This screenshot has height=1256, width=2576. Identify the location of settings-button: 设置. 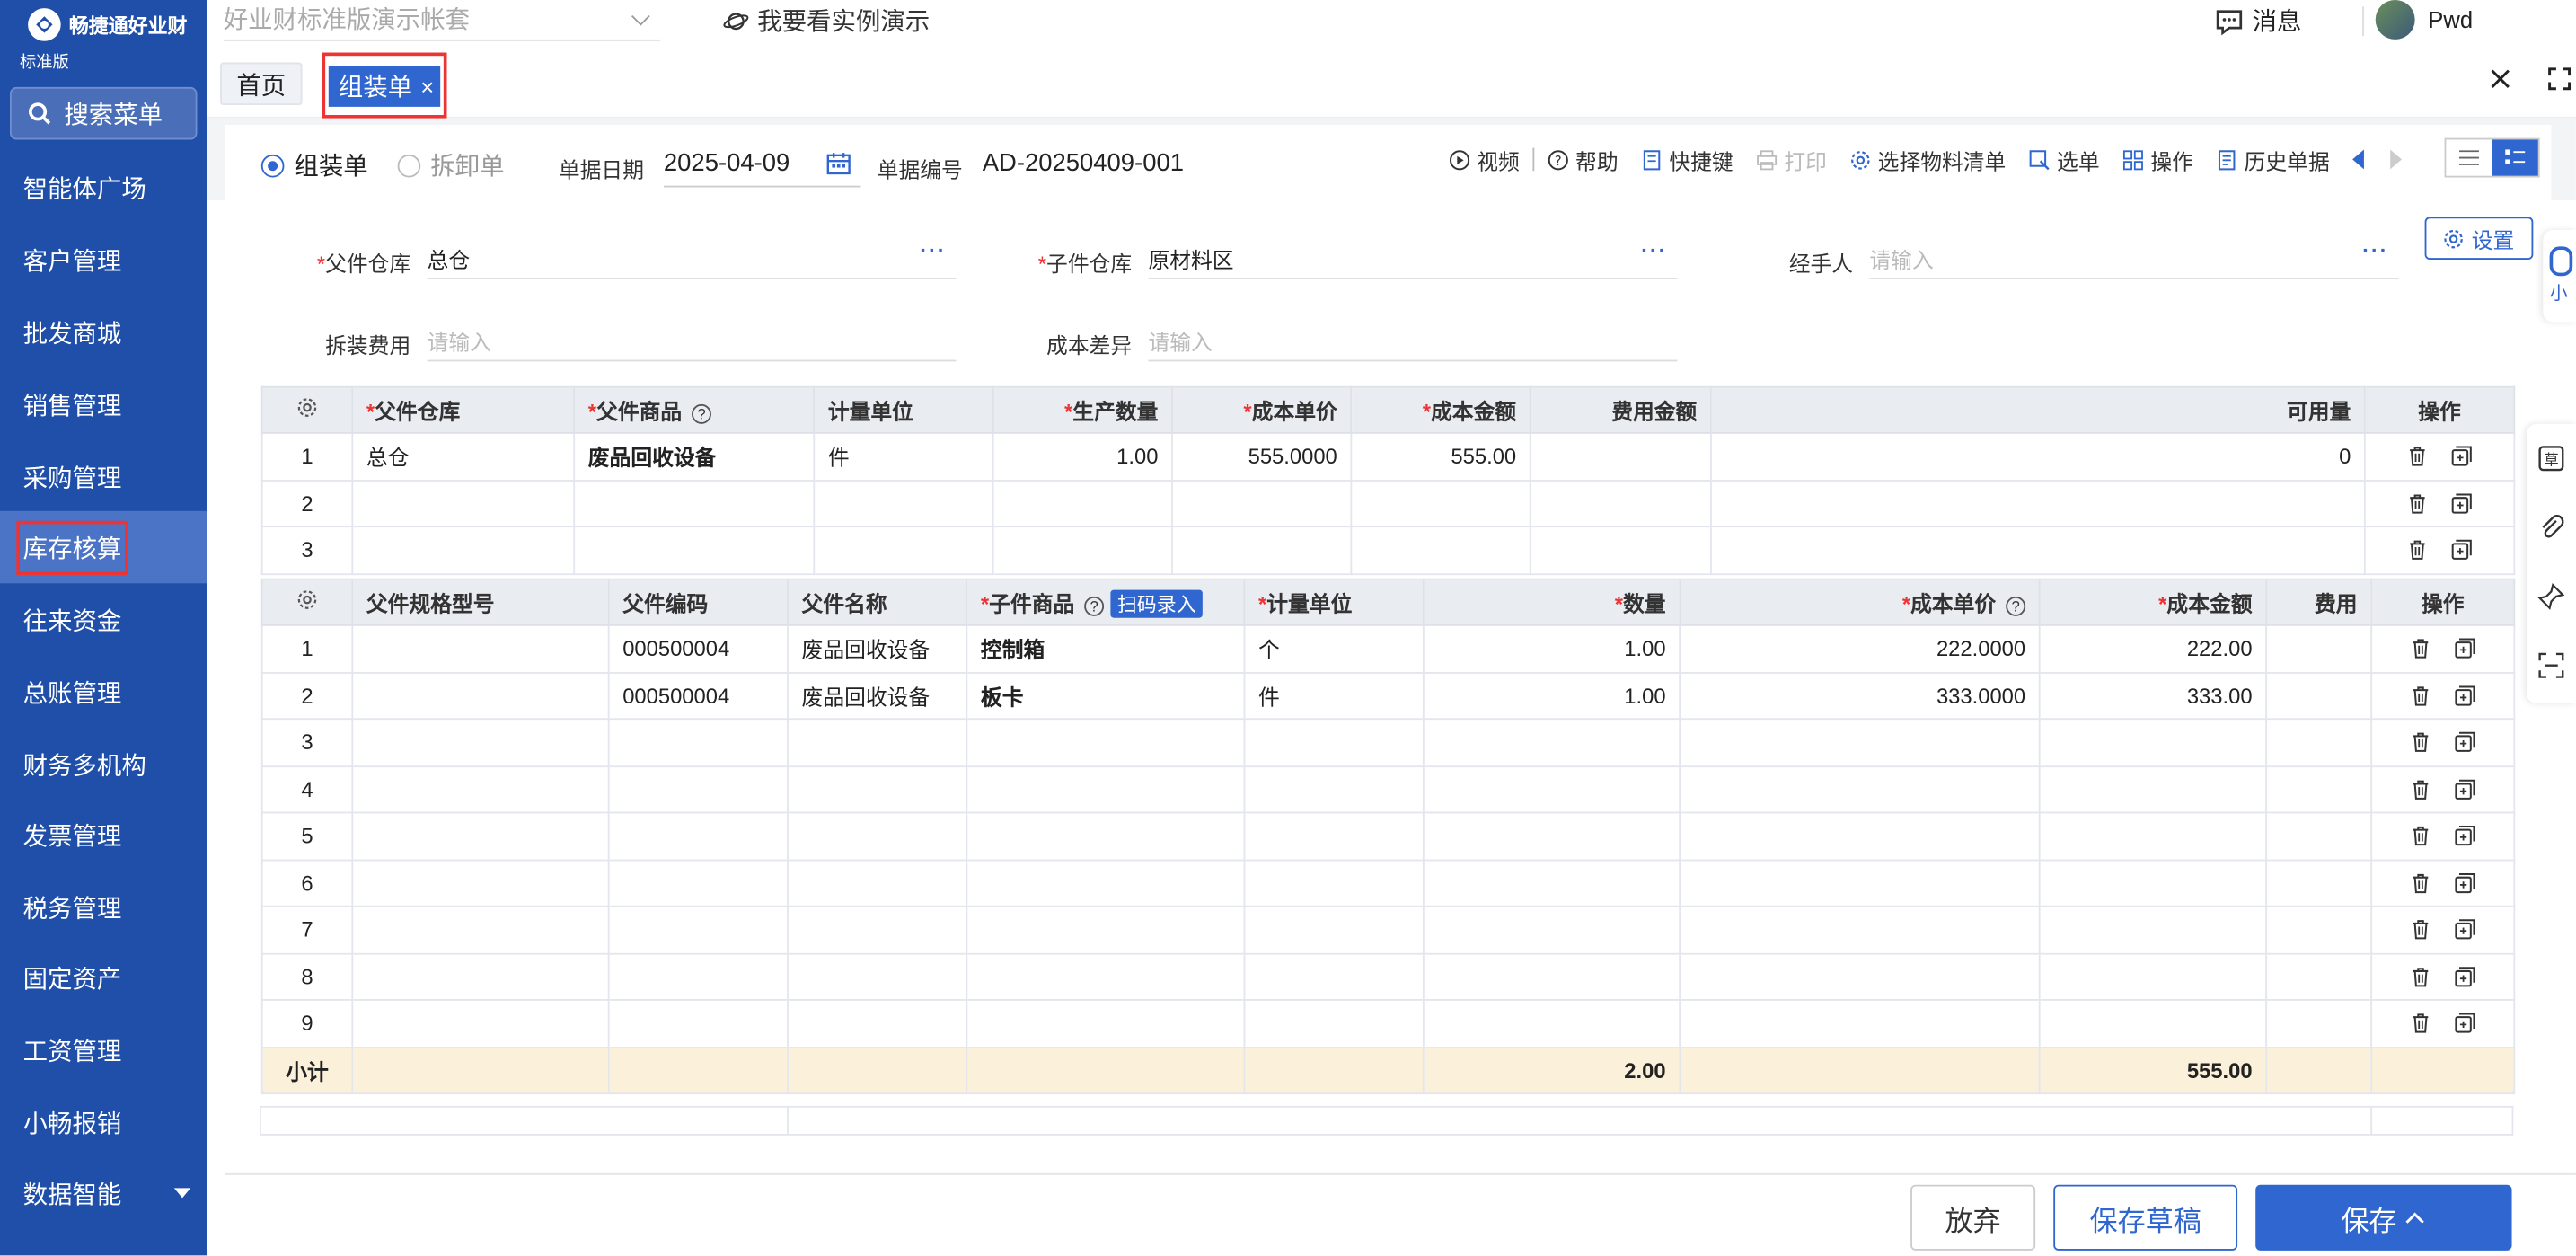
(2479, 238).